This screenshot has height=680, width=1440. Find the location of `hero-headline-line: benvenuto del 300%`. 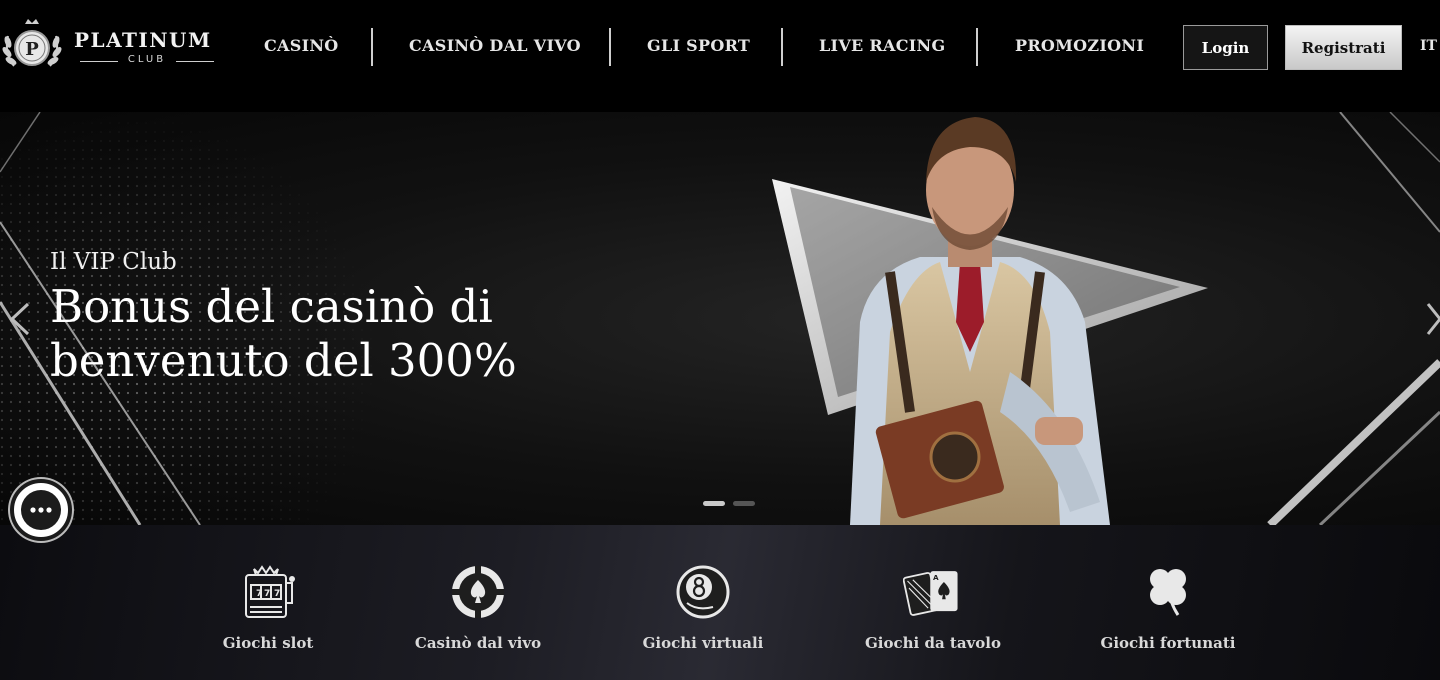

hero-headline-line: benvenuto del 300% is located at coordinates (283, 360).